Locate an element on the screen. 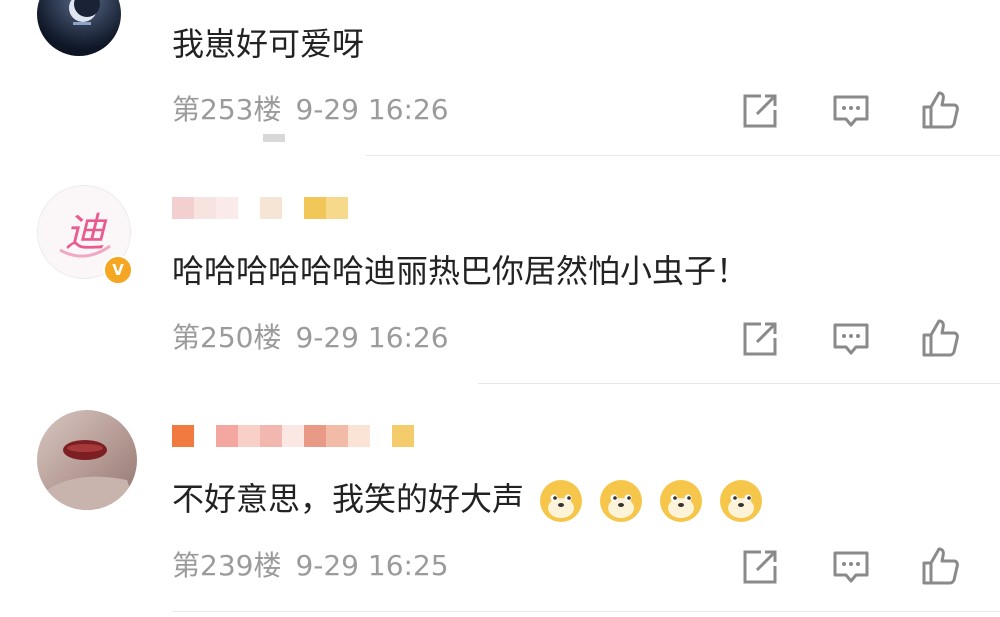  floor-number: 第253楼 is located at coordinates (227, 109).